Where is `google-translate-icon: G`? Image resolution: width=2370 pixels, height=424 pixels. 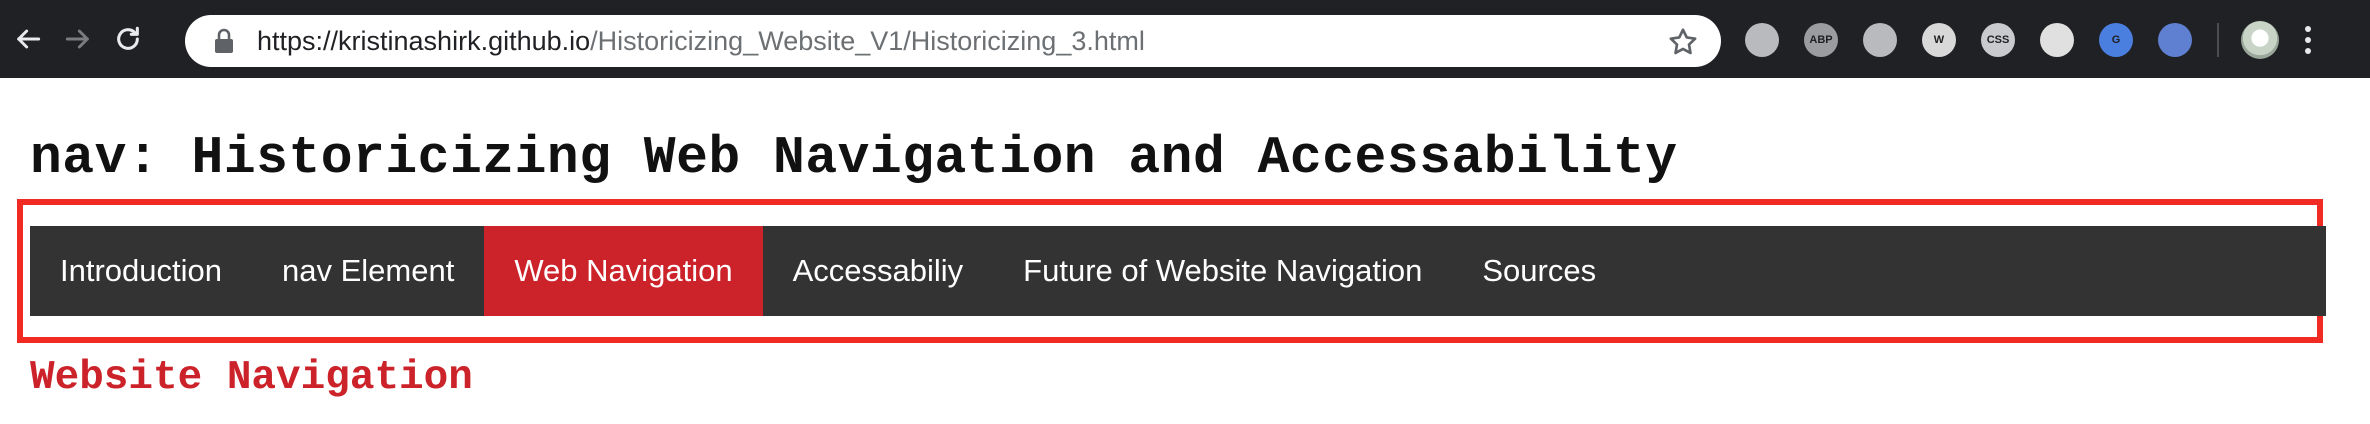
google-translate-icon: G is located at coordinates (2116, 40).